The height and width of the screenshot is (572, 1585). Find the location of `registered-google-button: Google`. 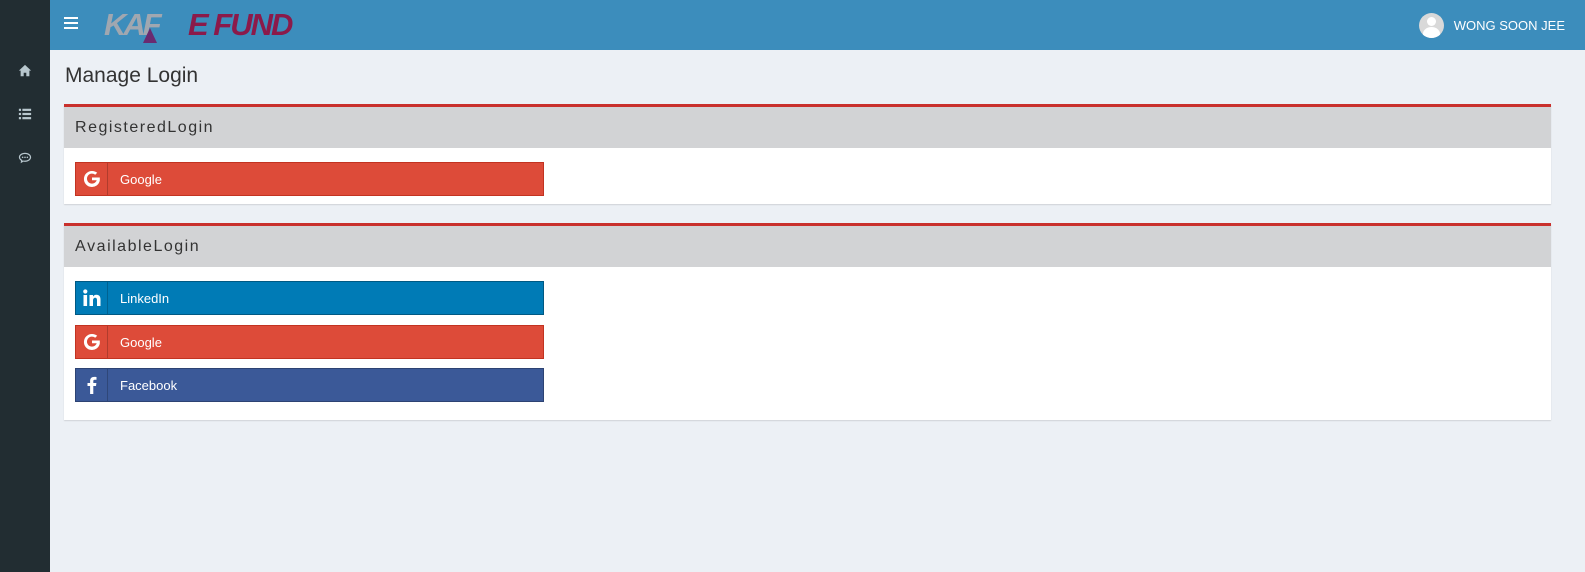

registered-google-button: Google is located at coordinates (309, 179).